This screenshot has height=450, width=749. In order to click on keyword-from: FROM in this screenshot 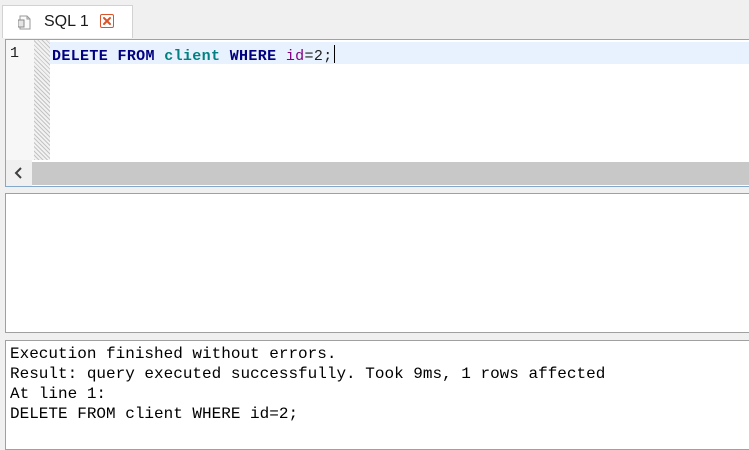, I will do `click(136, 56)`.